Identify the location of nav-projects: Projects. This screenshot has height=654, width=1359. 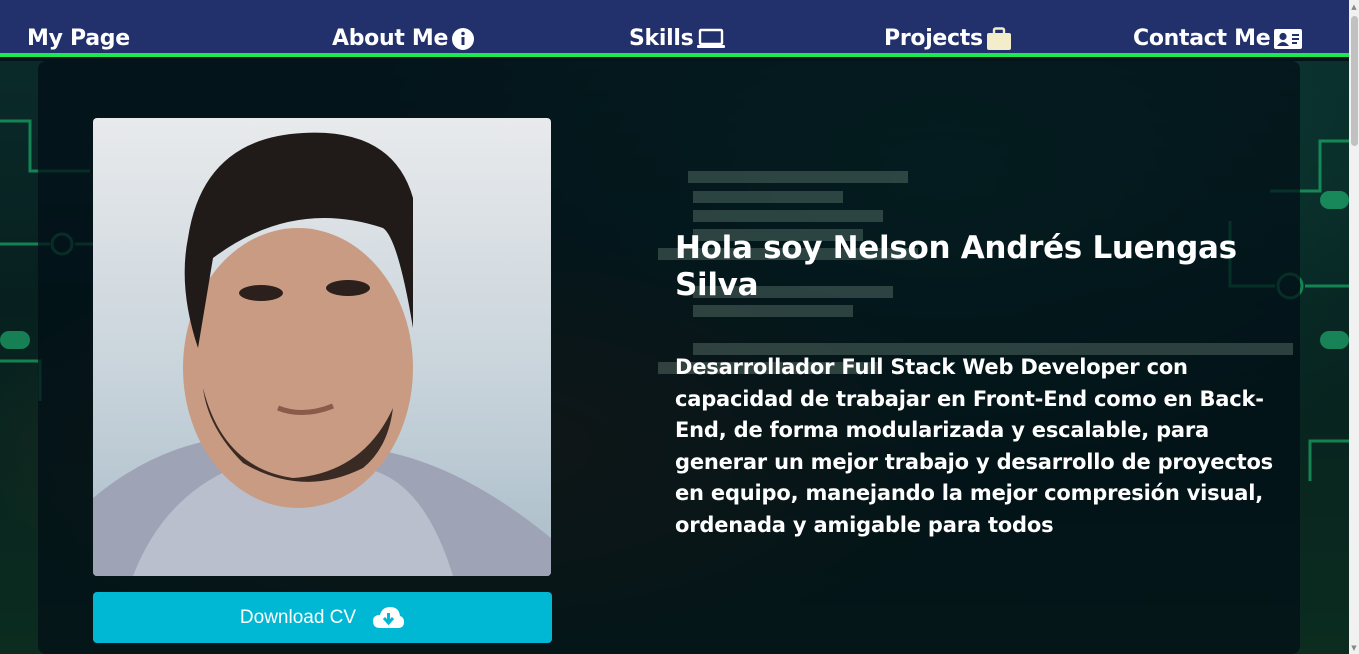
(948, 38).